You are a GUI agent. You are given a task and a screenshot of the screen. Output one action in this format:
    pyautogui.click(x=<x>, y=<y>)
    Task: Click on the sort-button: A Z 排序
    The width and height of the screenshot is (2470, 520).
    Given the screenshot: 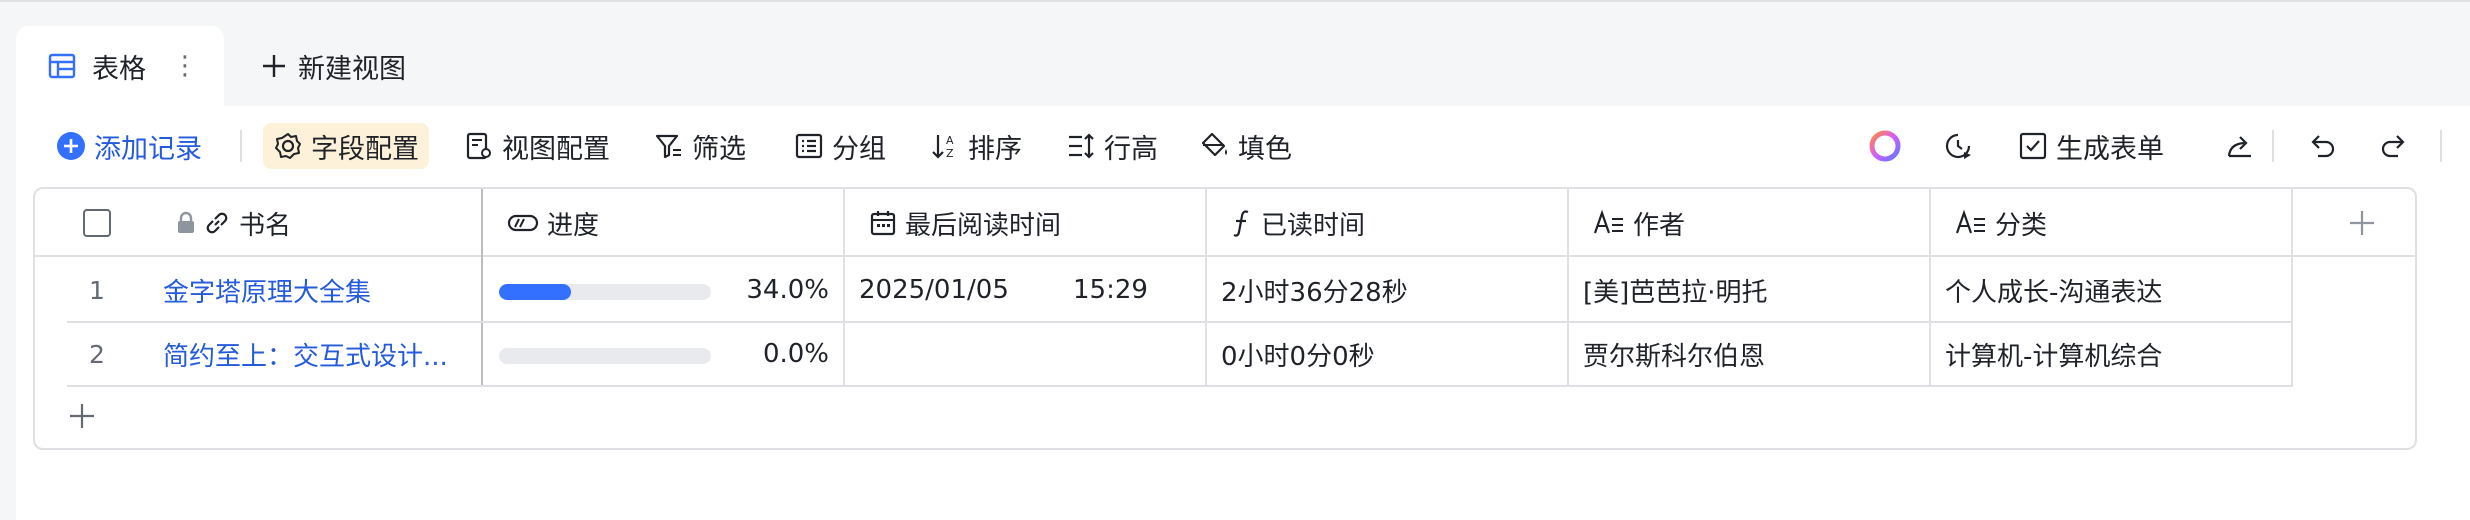 What is the action you would take?
    pyautogui.click(x=976, y=146)
    